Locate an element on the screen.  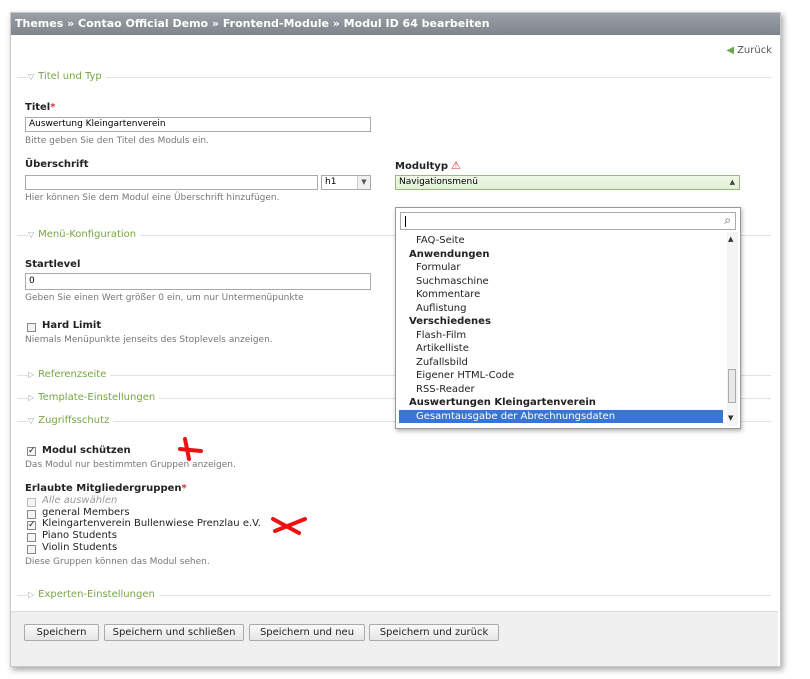
scrollbar-thumb is located at coordinates (732, 386).